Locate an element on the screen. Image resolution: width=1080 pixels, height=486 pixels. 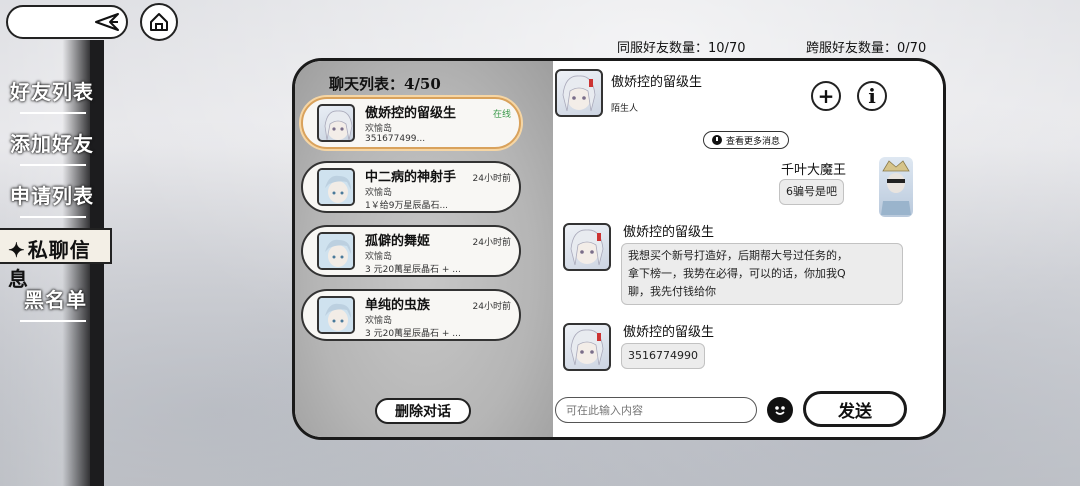
chat-item-name: 中二病的神射手 is located at coordinates (411, 177).